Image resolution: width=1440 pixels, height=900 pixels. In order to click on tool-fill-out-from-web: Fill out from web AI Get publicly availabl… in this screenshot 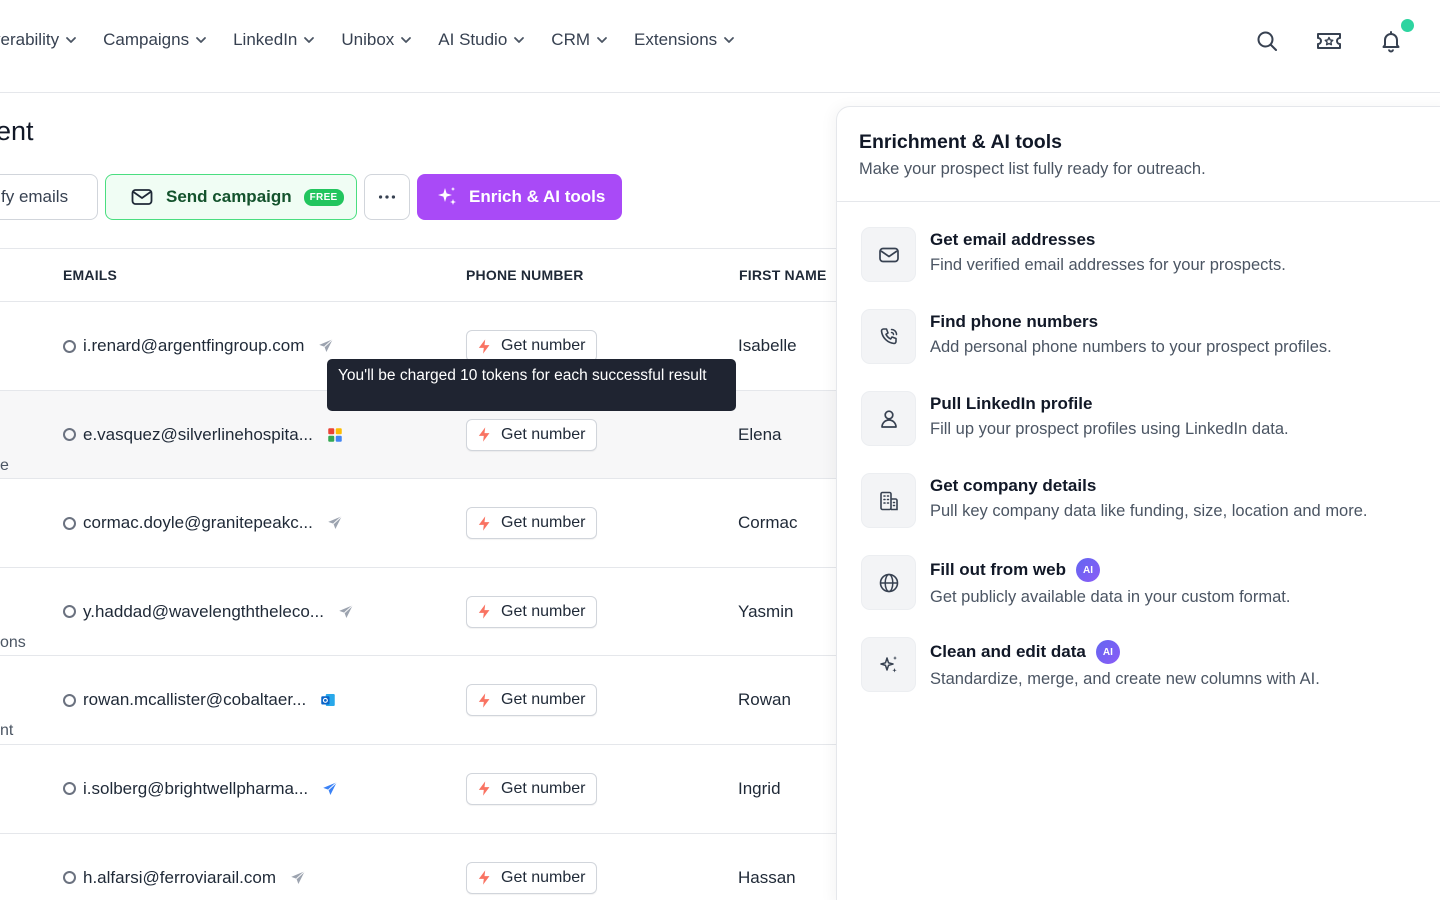, I will do `click(1075, 582)`.